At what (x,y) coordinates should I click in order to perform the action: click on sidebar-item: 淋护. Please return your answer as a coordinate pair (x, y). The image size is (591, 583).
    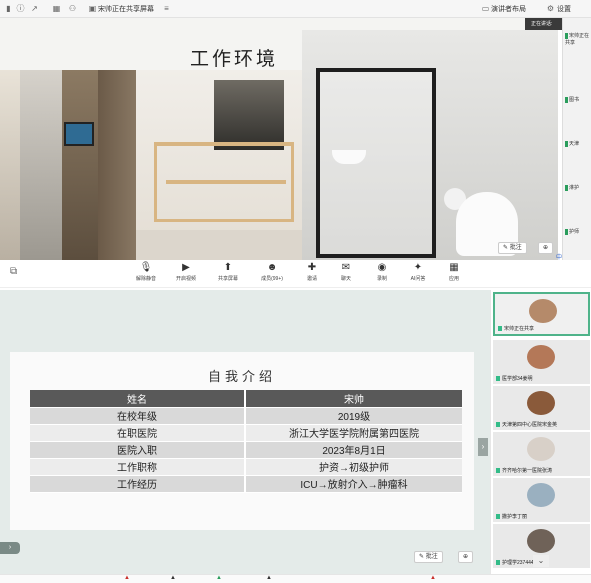
    Looking at the image, I should click on (578, 189).